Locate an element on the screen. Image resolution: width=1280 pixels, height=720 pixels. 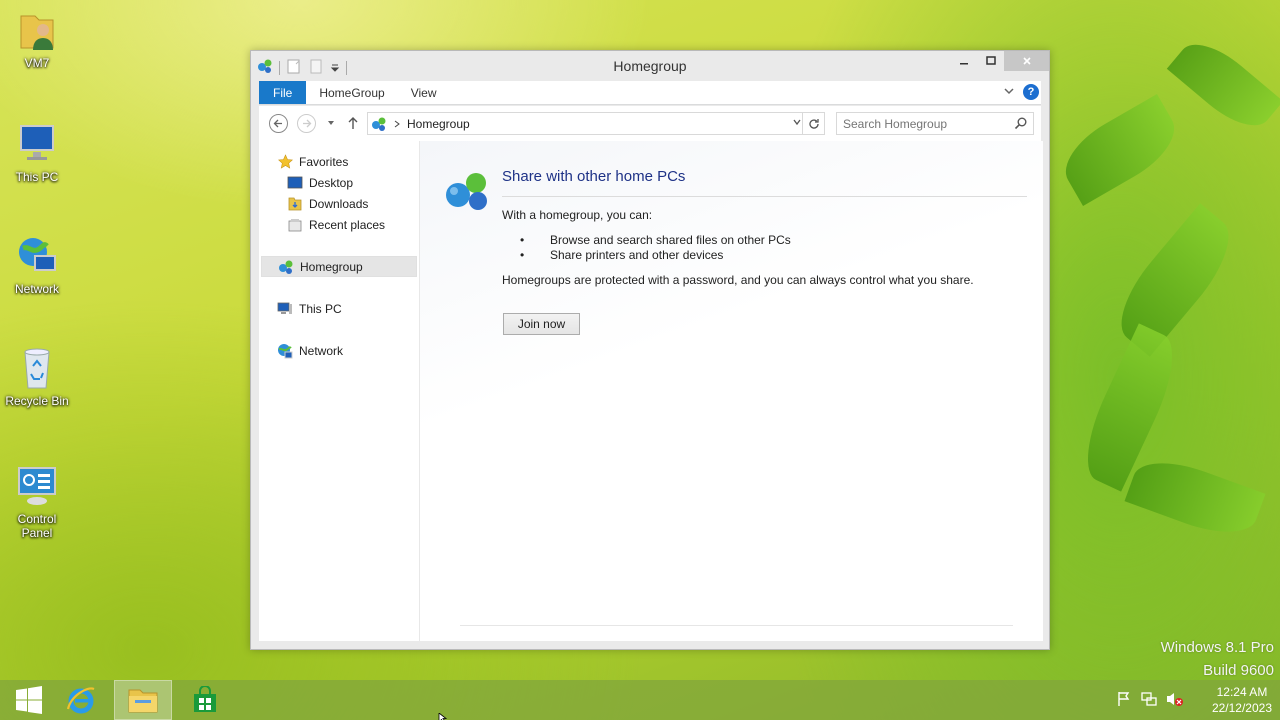
nav-item-label: This PC is located at coordinates (320, 308).